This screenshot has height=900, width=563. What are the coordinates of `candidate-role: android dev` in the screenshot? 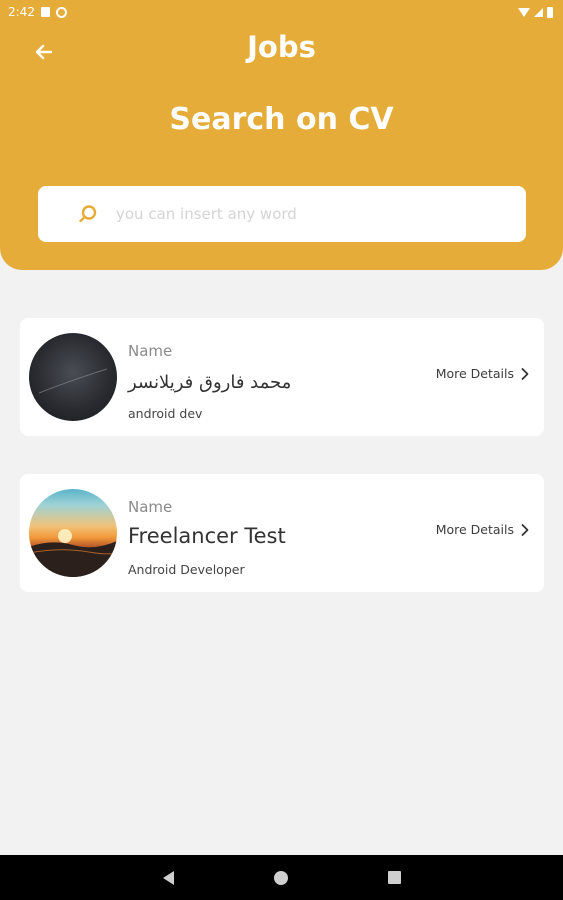 It's located at (165, 413).